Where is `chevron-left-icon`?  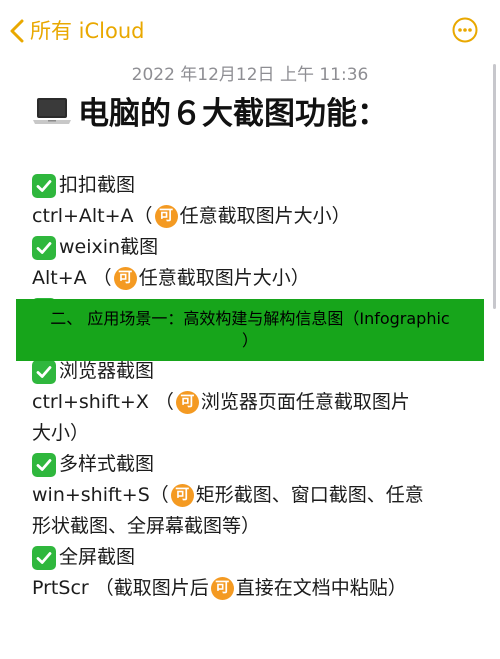 chevron-left-icon is located at coordinates (17, 31).